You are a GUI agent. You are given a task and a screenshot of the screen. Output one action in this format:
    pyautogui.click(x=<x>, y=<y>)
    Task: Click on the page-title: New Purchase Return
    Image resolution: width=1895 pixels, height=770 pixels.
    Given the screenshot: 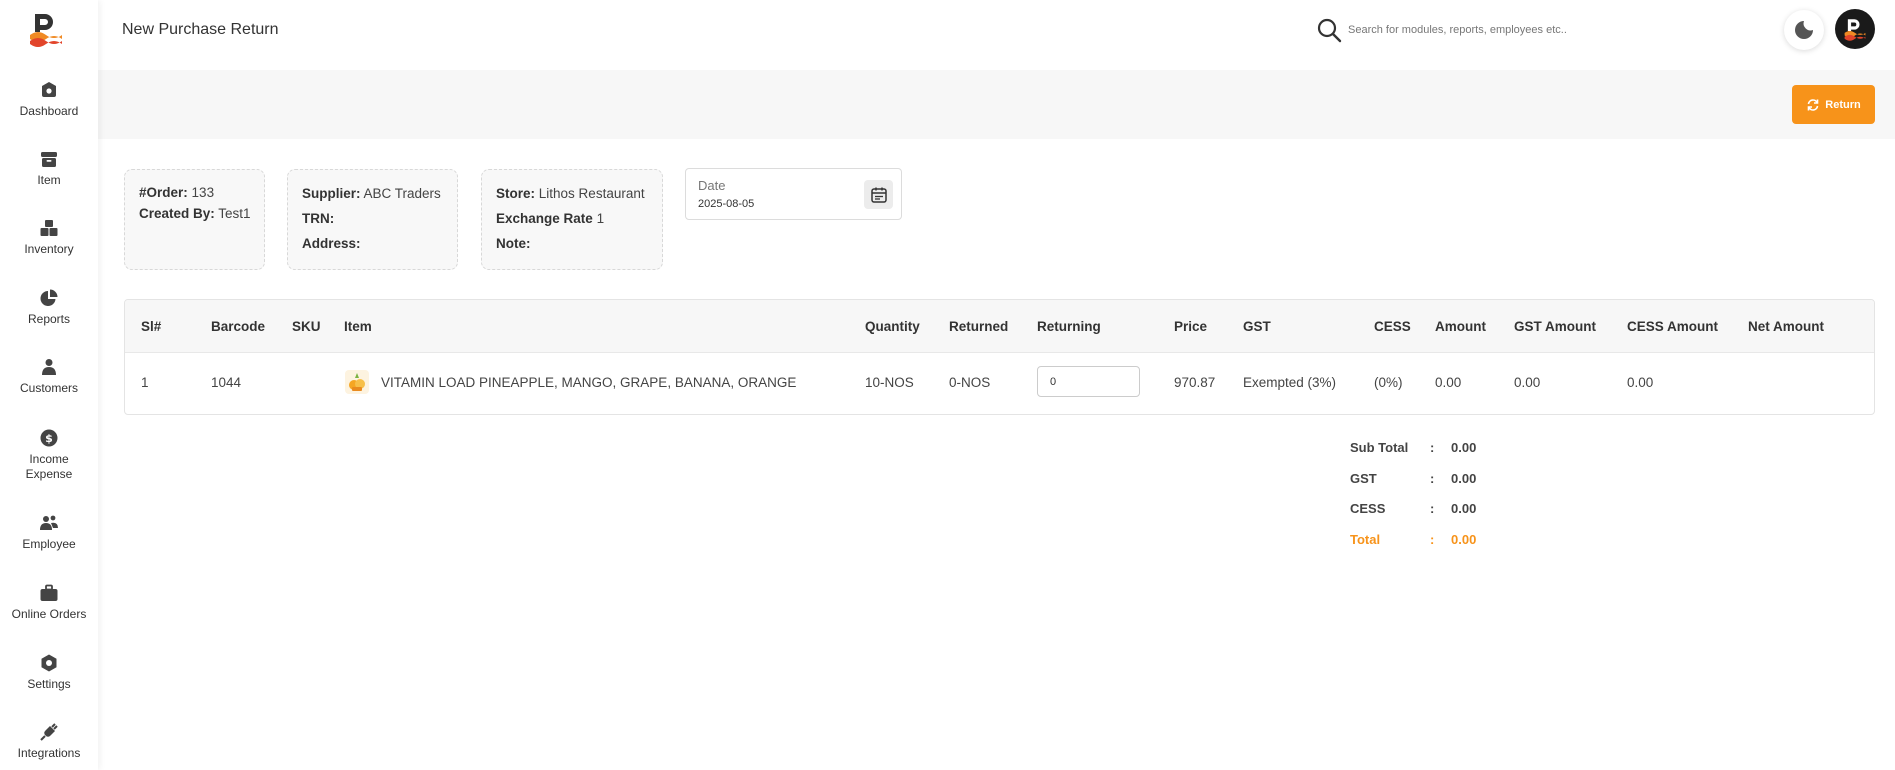 What is the action you would take?
    pyautogui.click(x=200, y=29)
    